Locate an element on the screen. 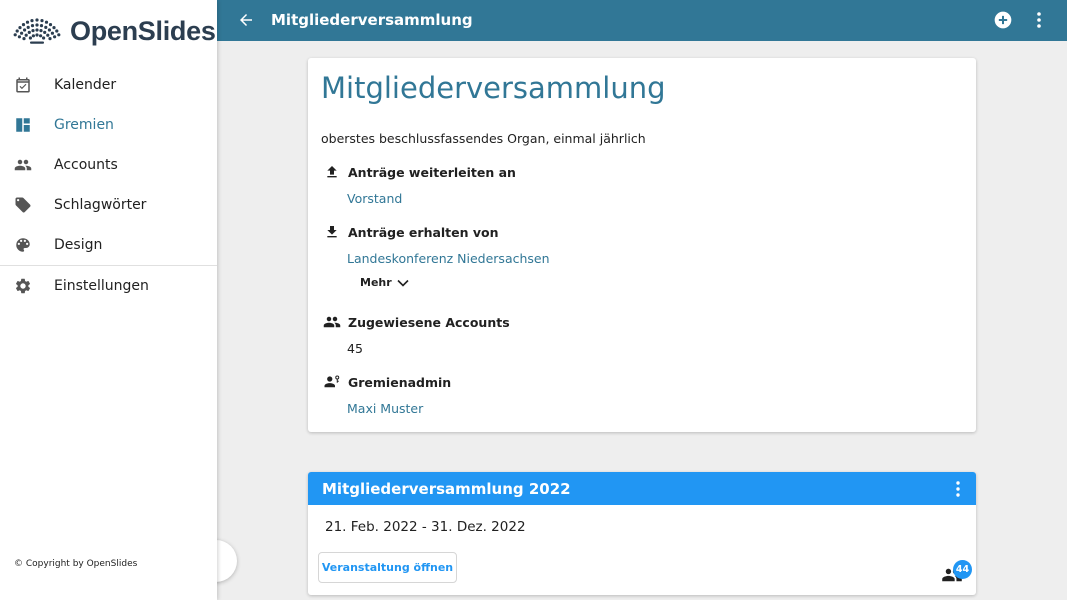 The height and width of the screenshot is (600, 1067). tag-icon is located at coordinates (23, 205).